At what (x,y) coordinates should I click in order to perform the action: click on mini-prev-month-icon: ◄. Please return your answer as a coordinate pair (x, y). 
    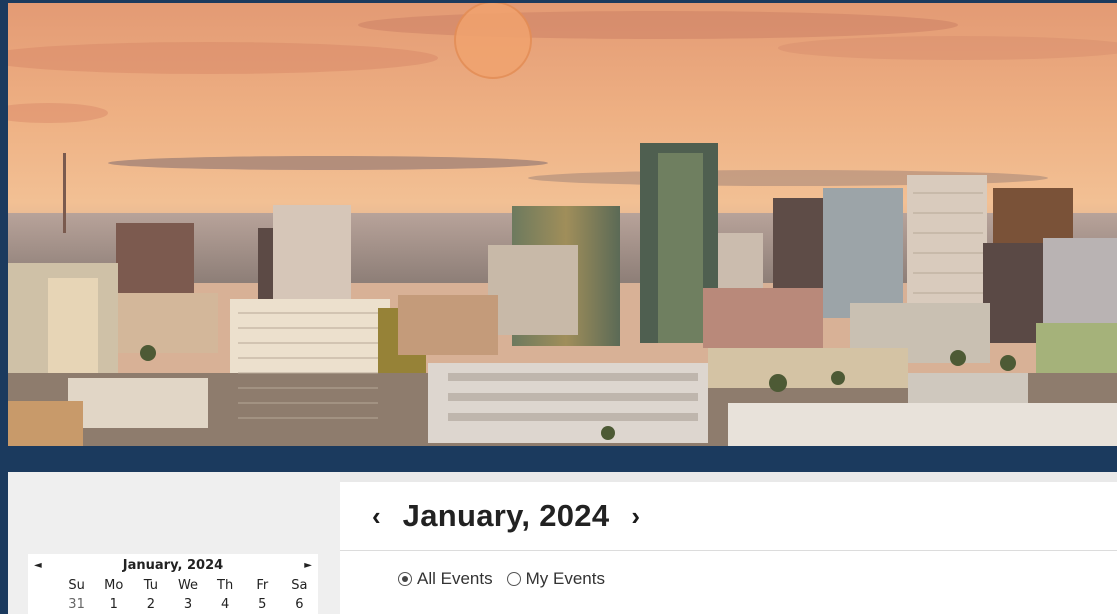
    Looking at the image, I should click on (38, 565).